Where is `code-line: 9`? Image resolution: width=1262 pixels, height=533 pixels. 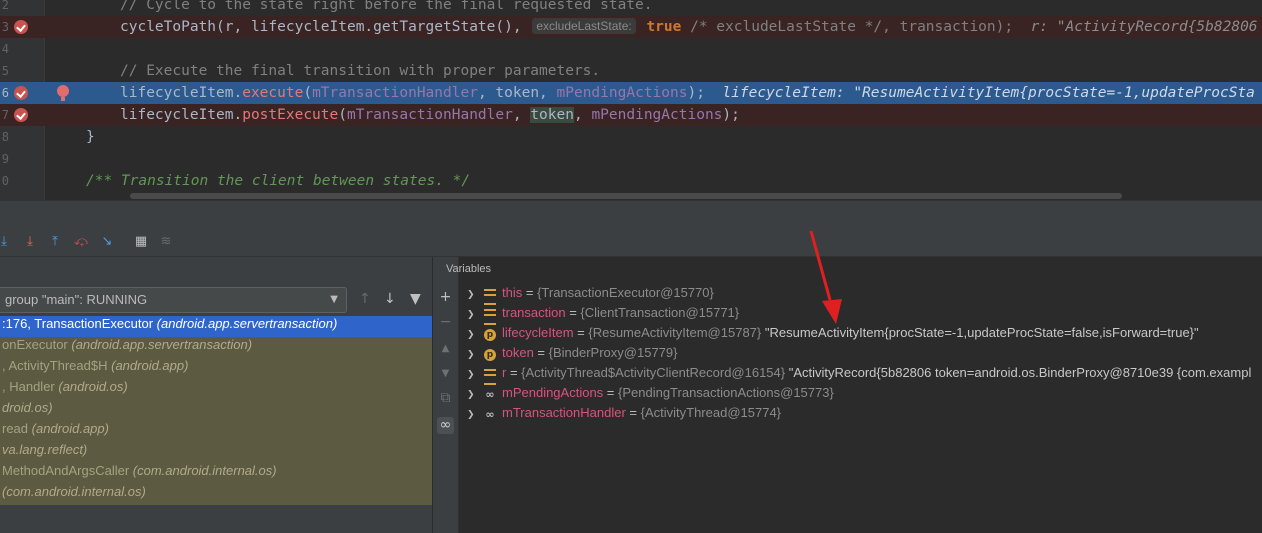 code-line: 9 is located at coordinates (631, 159).